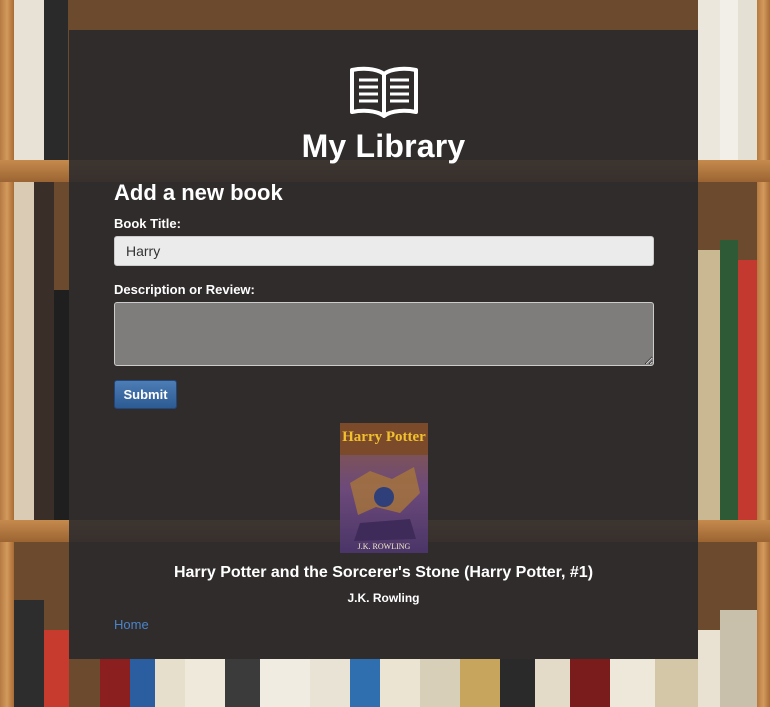  I want to click on home-link: Home, so click(131, 624).